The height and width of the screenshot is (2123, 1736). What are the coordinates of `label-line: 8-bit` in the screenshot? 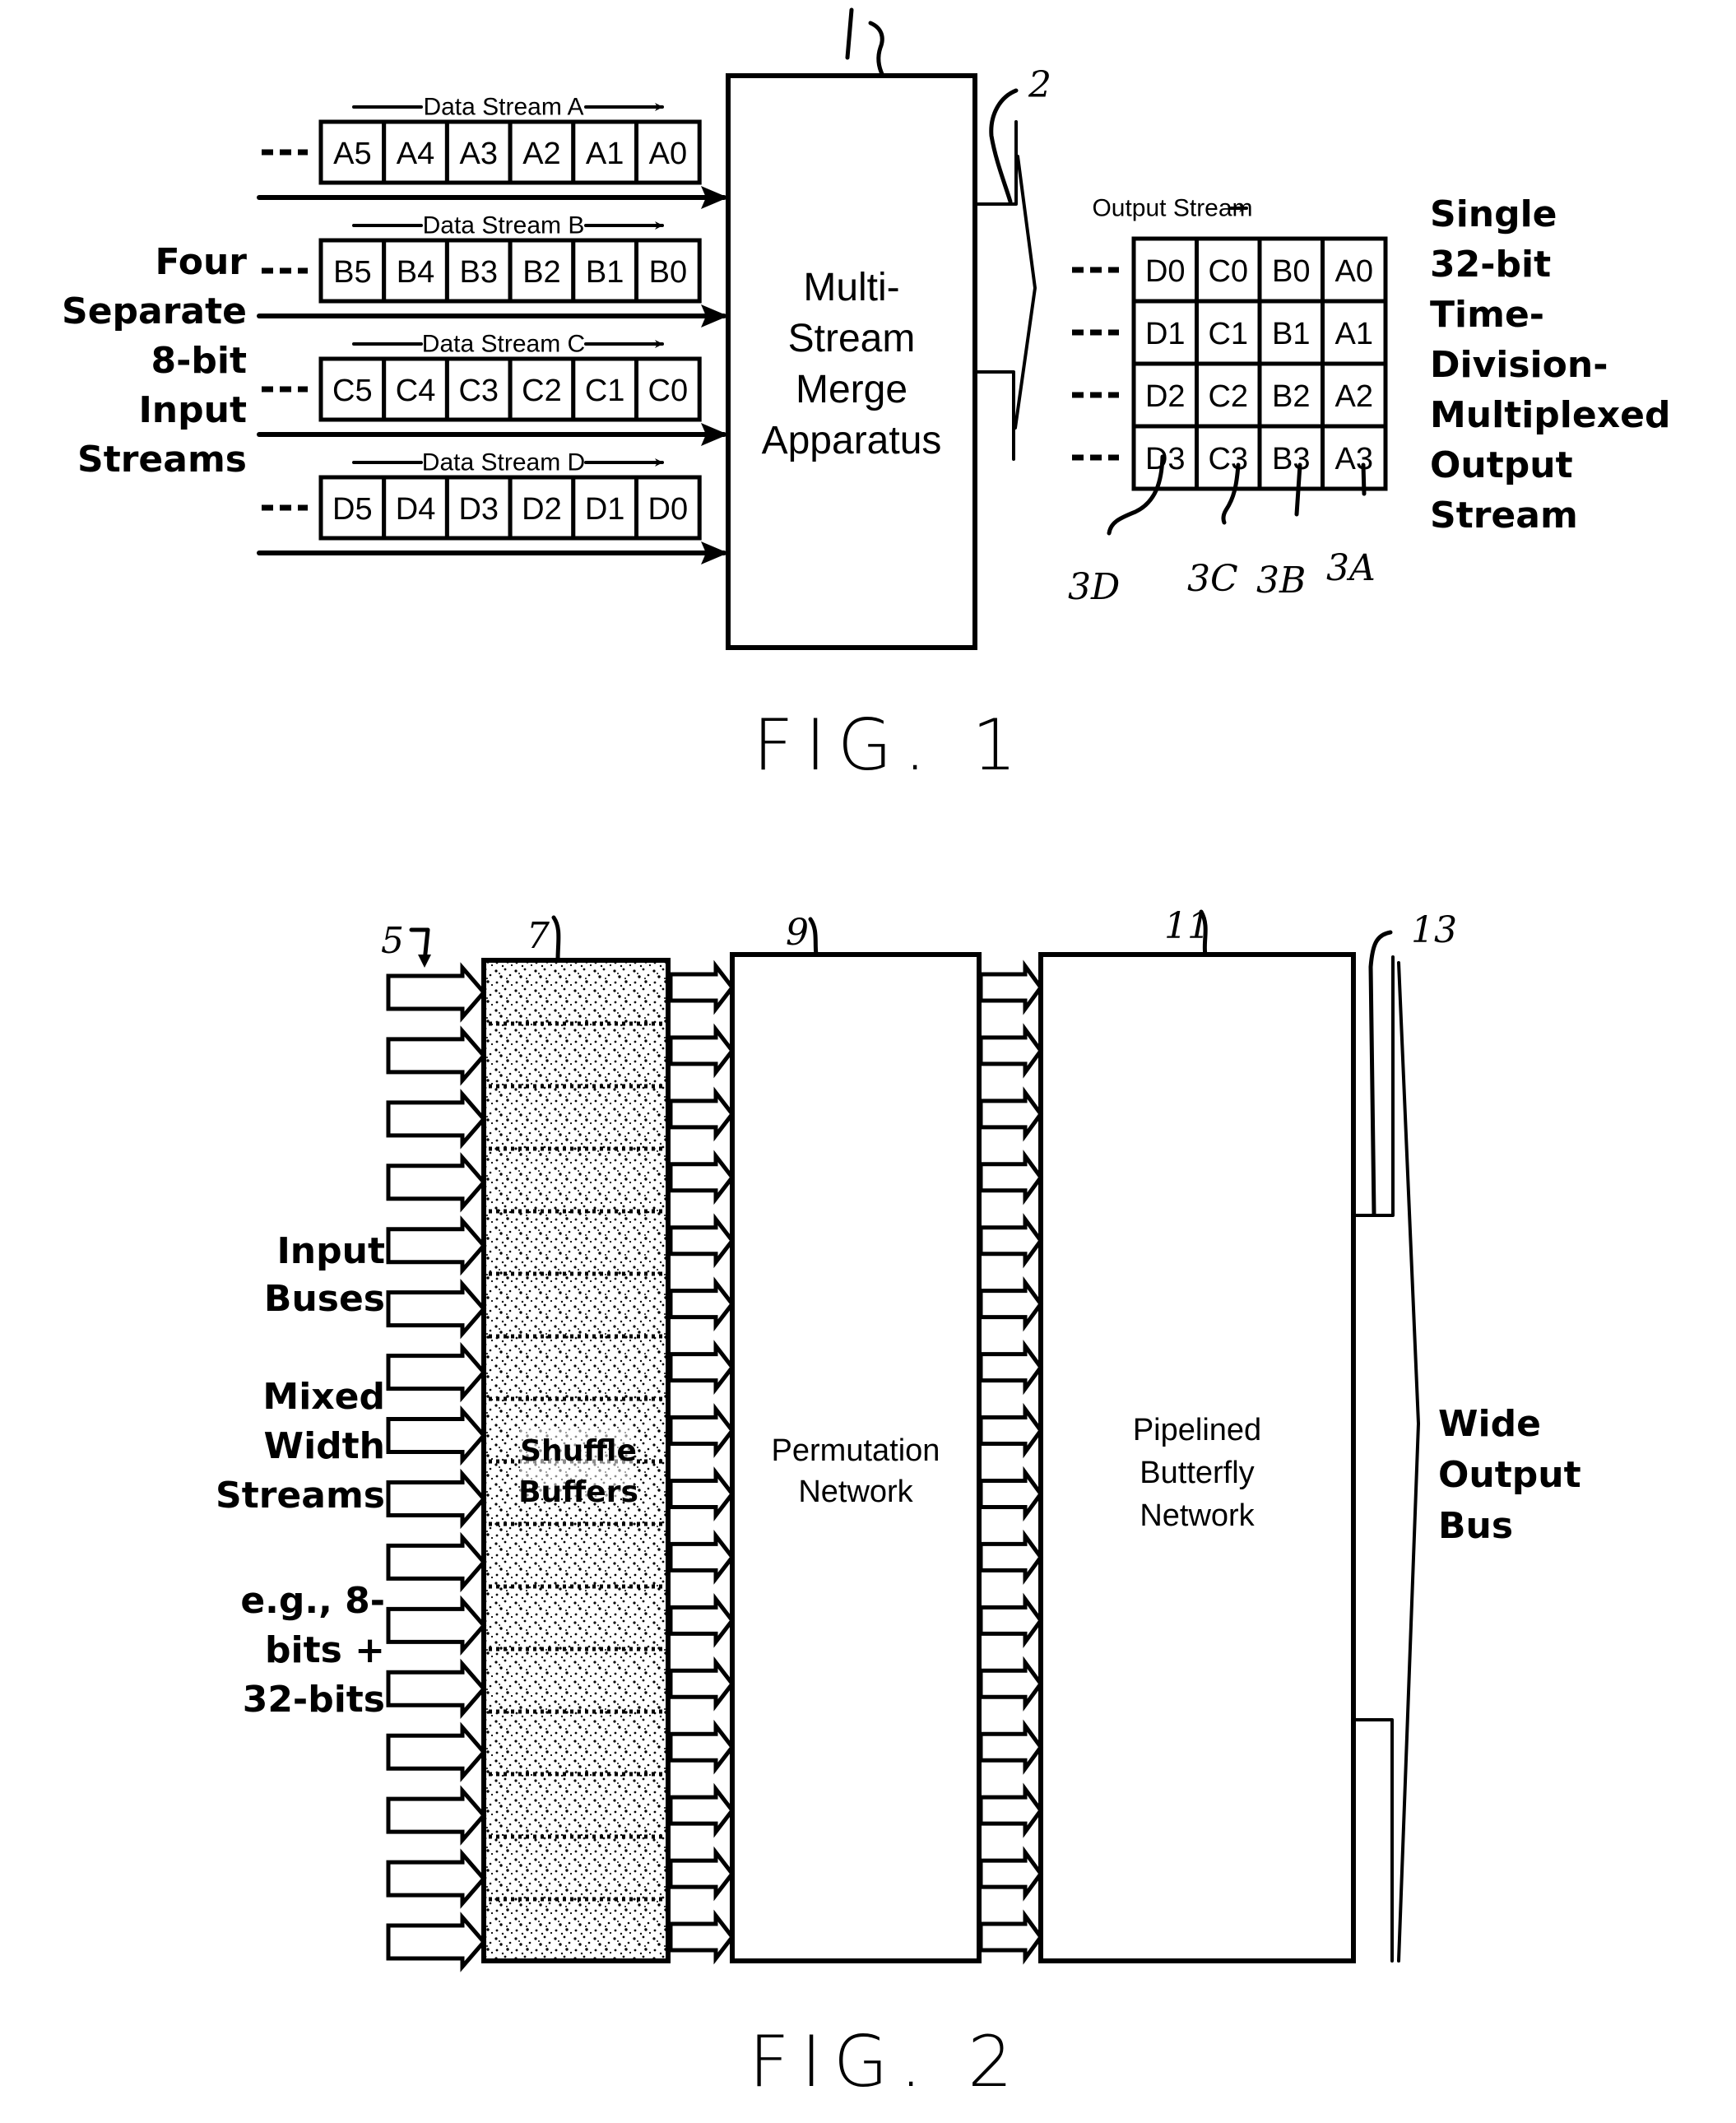 It's located at (199, 361).